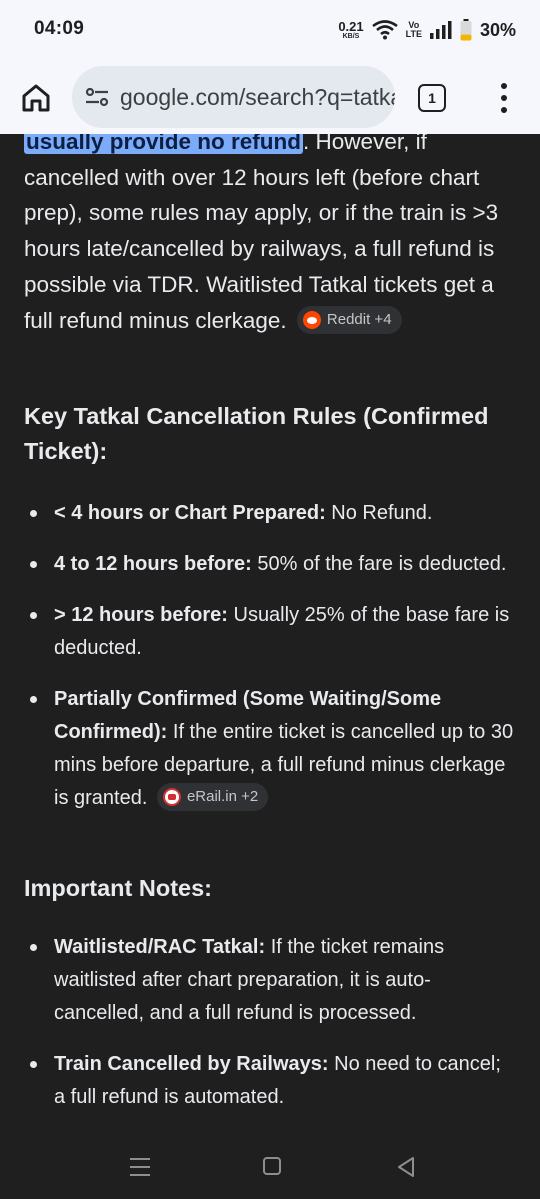 The width and height of the screenshot is (540, 1199). Describe the element at coordinates (497, 29) in the screenshot. I see `battery-percentage: 30%` at that location.